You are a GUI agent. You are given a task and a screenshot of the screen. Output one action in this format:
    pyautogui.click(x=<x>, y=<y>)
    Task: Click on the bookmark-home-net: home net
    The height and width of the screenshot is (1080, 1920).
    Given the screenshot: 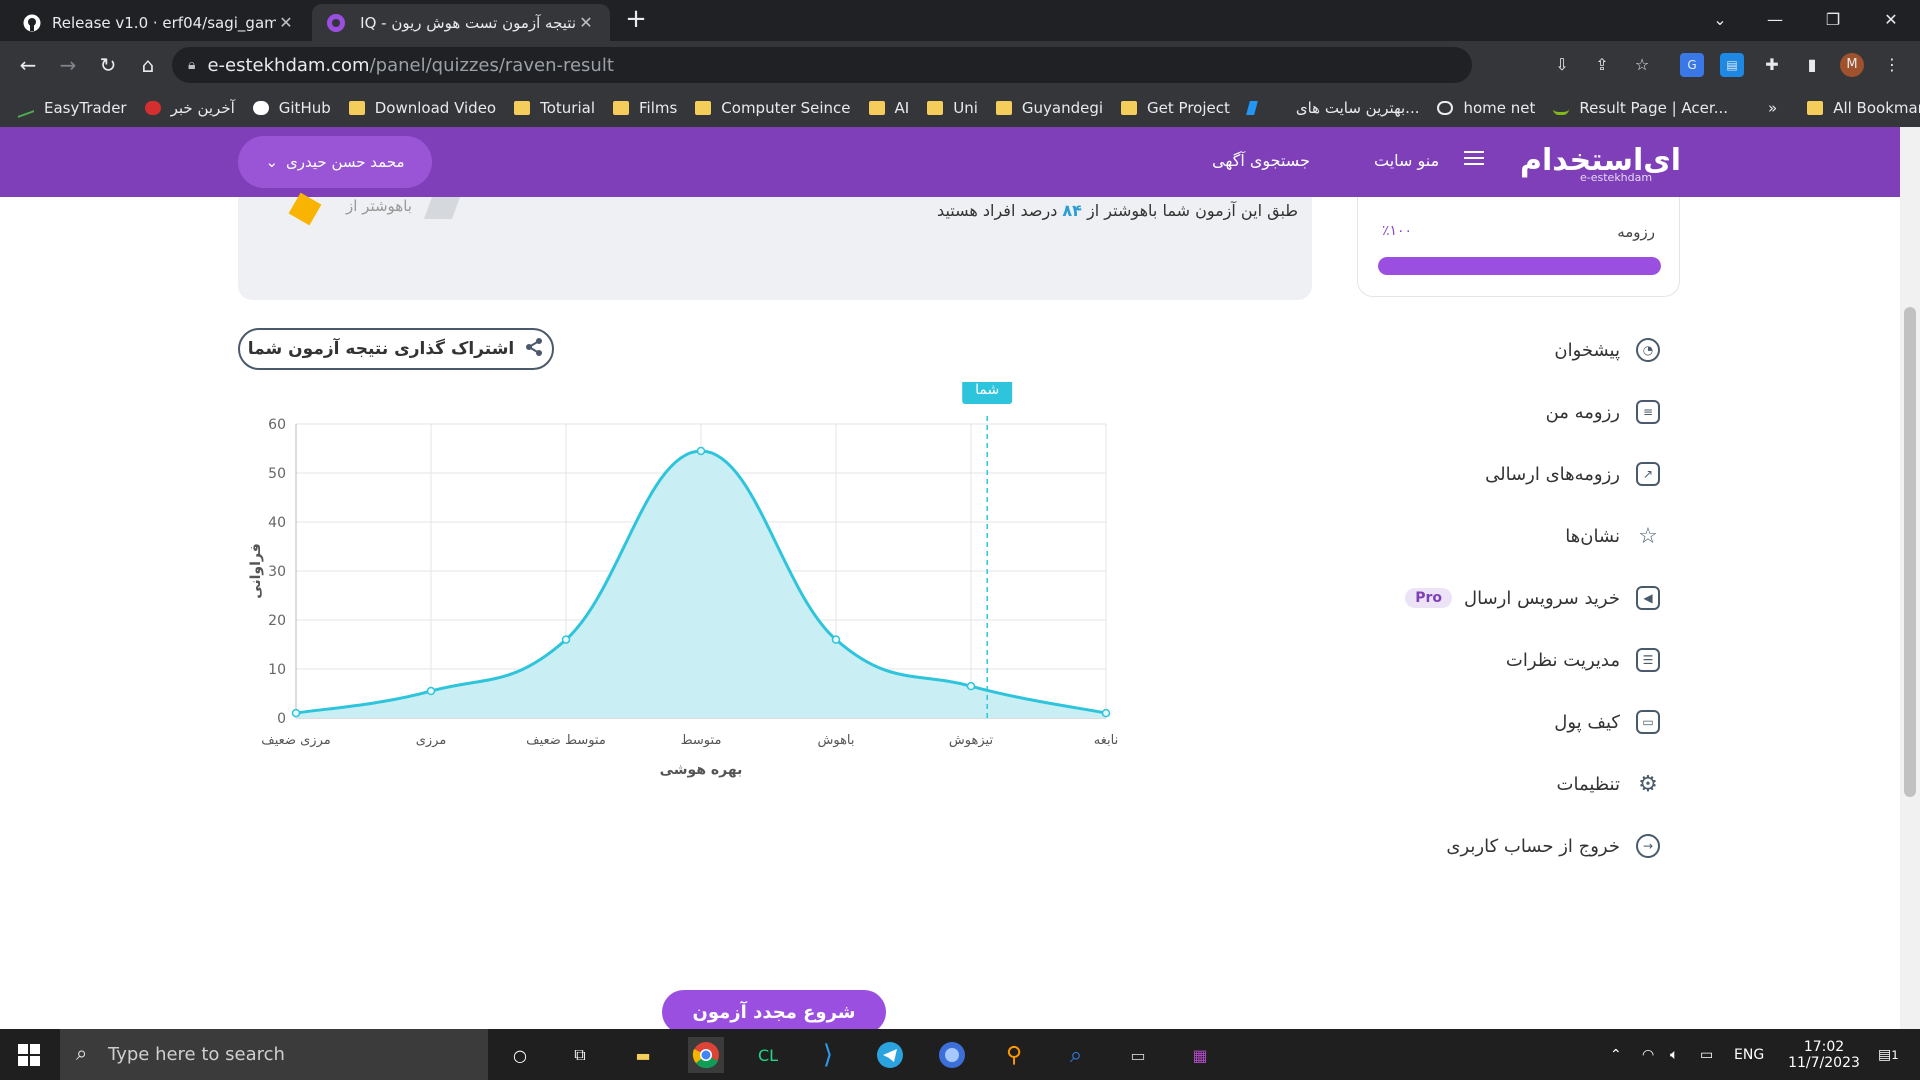 What is the action you would take?
    pyautogui.click(x=1486, y=108)
    